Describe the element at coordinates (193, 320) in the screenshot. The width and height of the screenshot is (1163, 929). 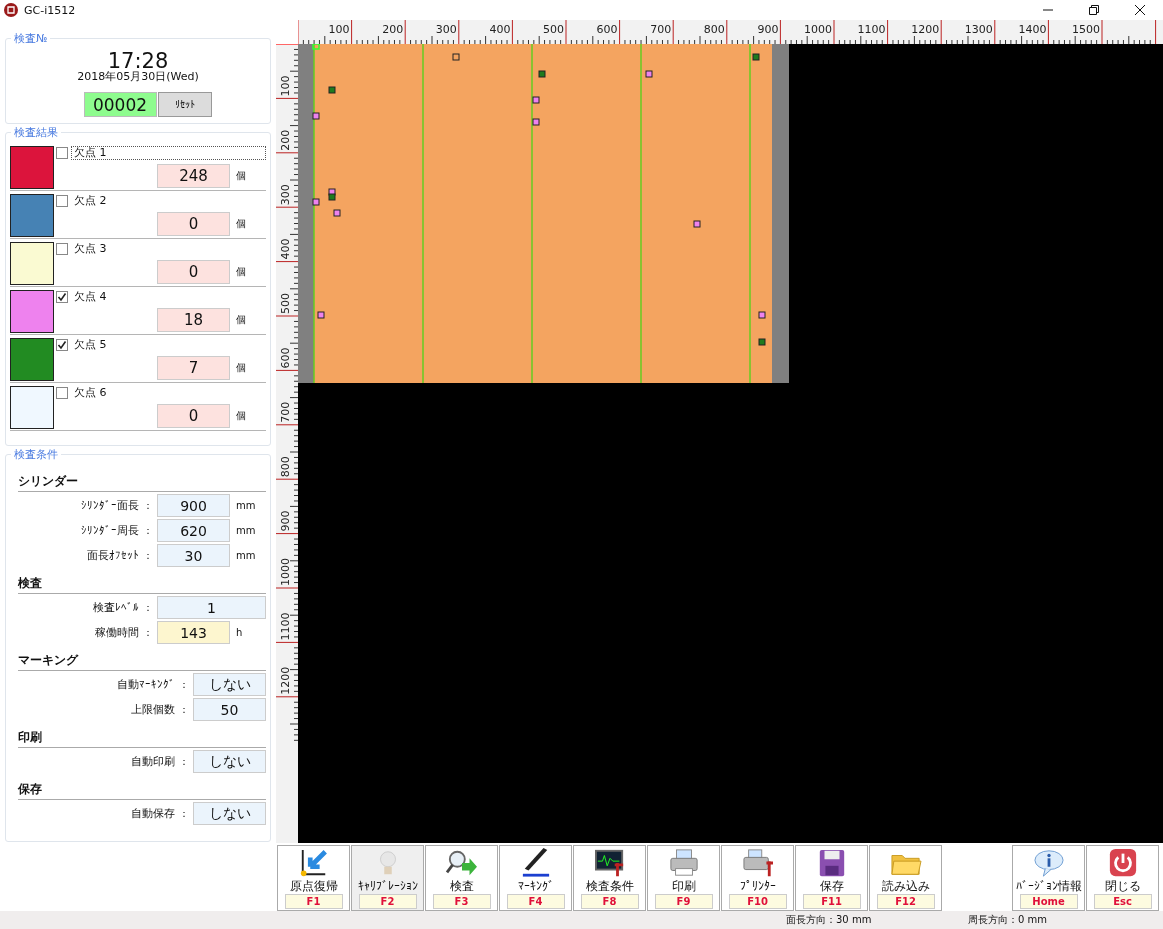
I see `defect-count: 18` at that location.